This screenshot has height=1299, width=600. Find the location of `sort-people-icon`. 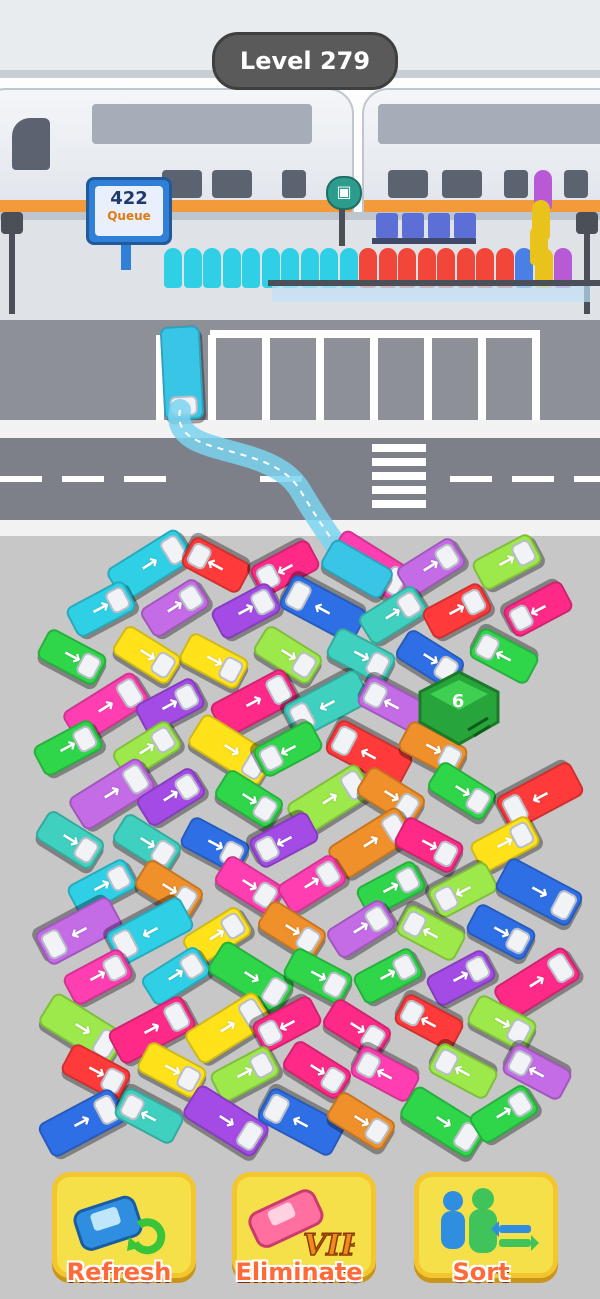

sort-people-icon is located at coordinates (490, 1220).